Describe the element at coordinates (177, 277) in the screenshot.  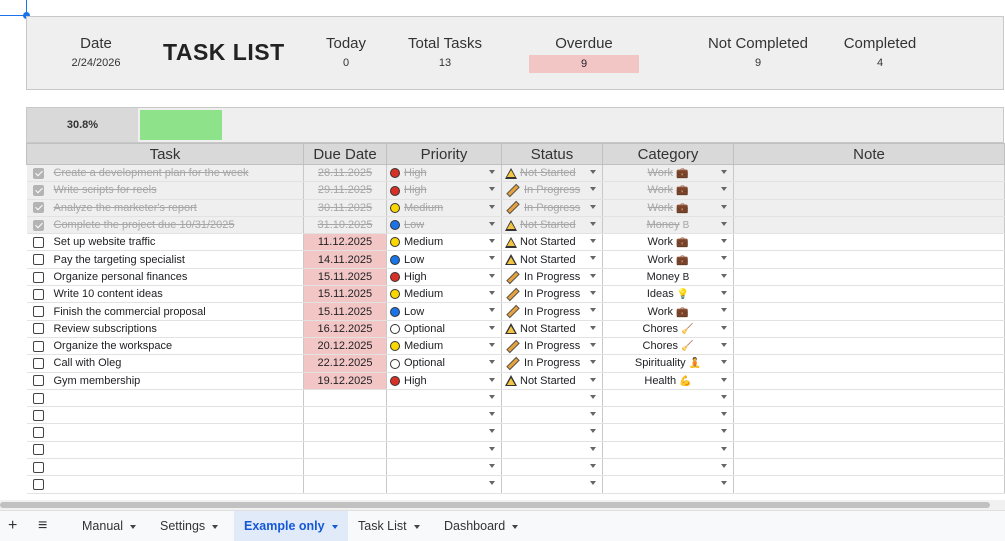
I see `task-name: Organize personal finances` at that location.